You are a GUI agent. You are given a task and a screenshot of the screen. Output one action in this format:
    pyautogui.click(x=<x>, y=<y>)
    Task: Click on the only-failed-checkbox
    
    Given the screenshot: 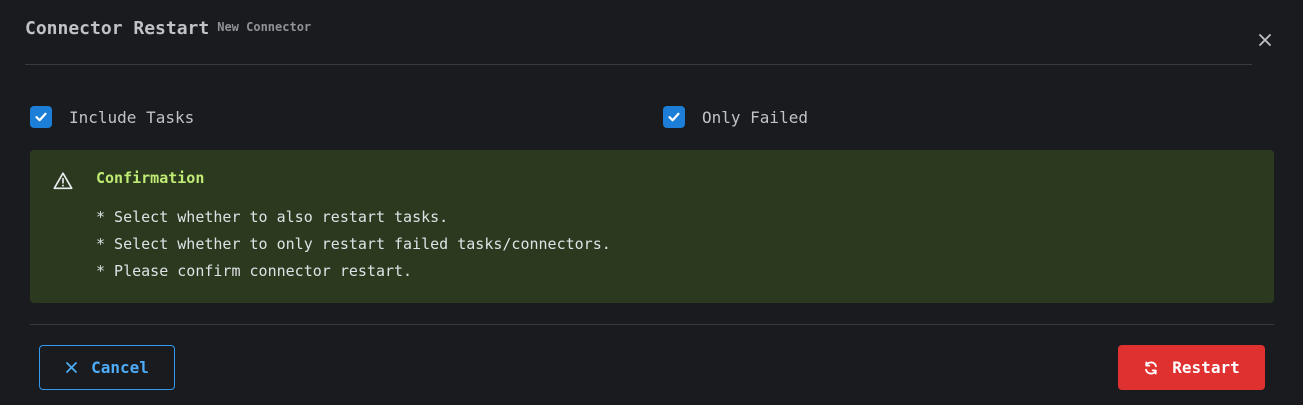 What is the action you would take?
    pyautogui.click(x=674, y=117)
    